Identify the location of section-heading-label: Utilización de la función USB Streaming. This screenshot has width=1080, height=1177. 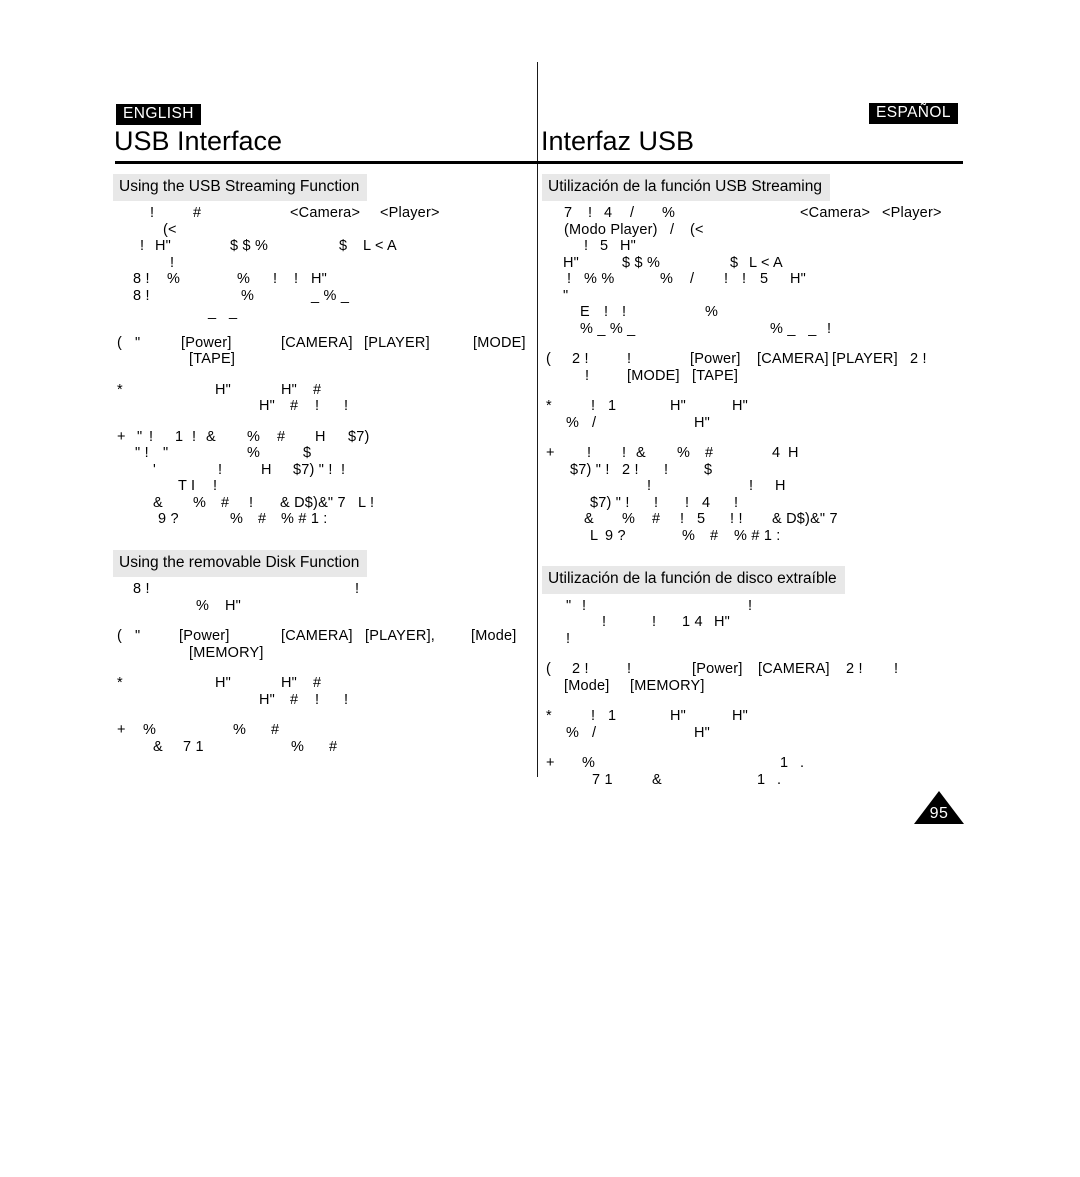
(686, 188).